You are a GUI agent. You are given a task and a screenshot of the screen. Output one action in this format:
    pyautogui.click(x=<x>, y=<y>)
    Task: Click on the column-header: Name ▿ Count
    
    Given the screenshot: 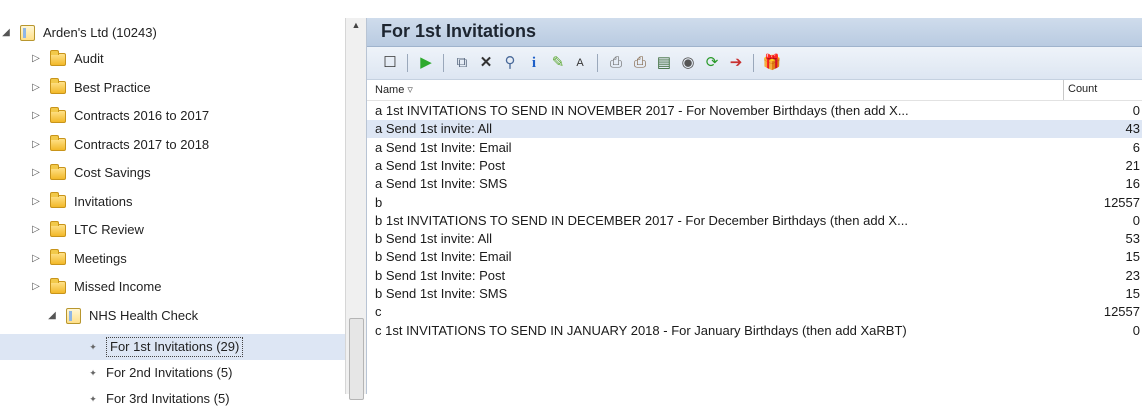 What is the action you would take?
    pyautogui.click(x=754, y=90)
    